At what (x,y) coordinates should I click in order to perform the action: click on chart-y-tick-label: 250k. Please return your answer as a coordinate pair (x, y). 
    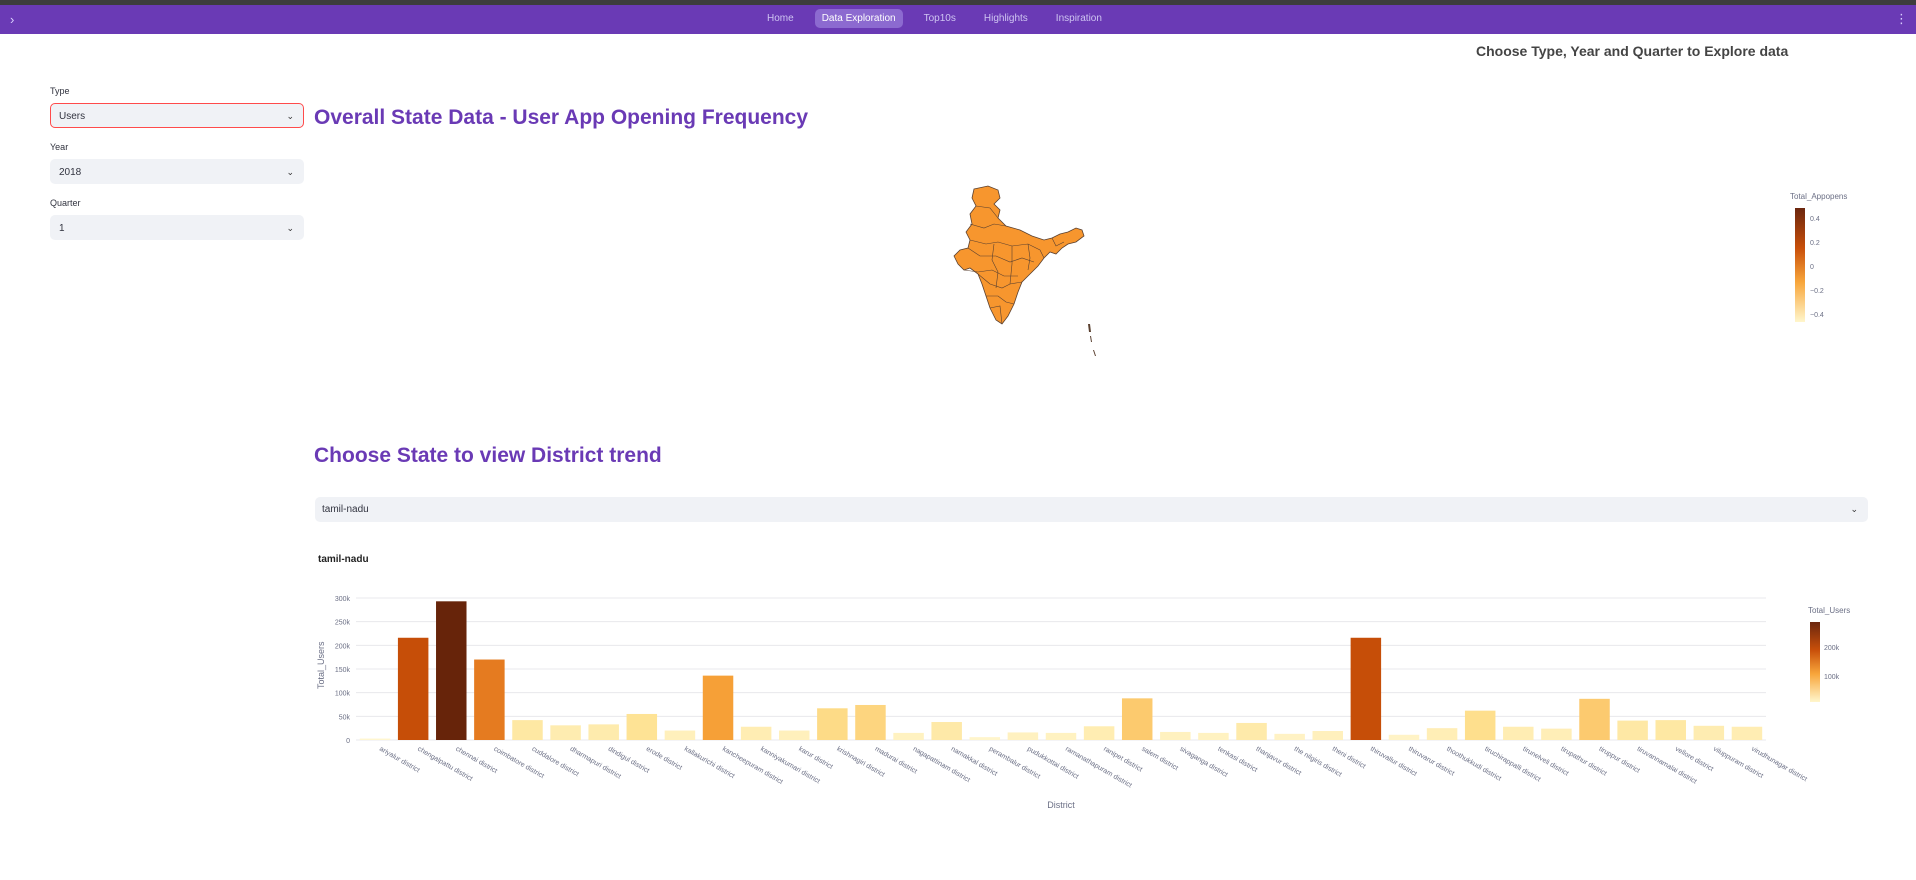
    Looking at the image, I should click on (343, 623).